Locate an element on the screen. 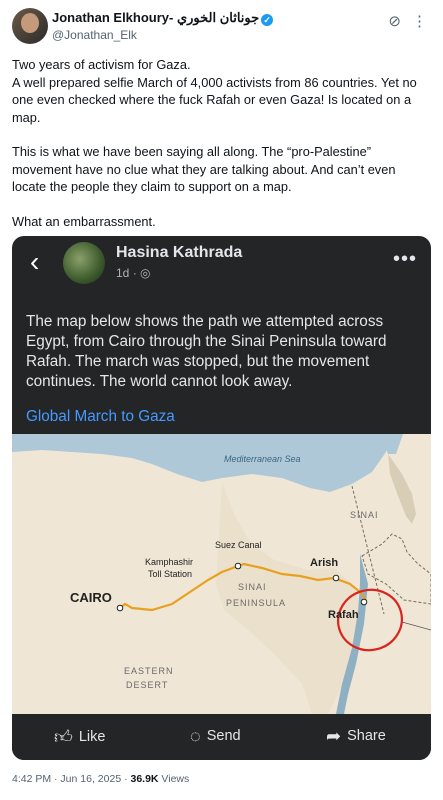 This screenshot has height=800, width=443. post-age: 1d is located at coordinates (123, 273).